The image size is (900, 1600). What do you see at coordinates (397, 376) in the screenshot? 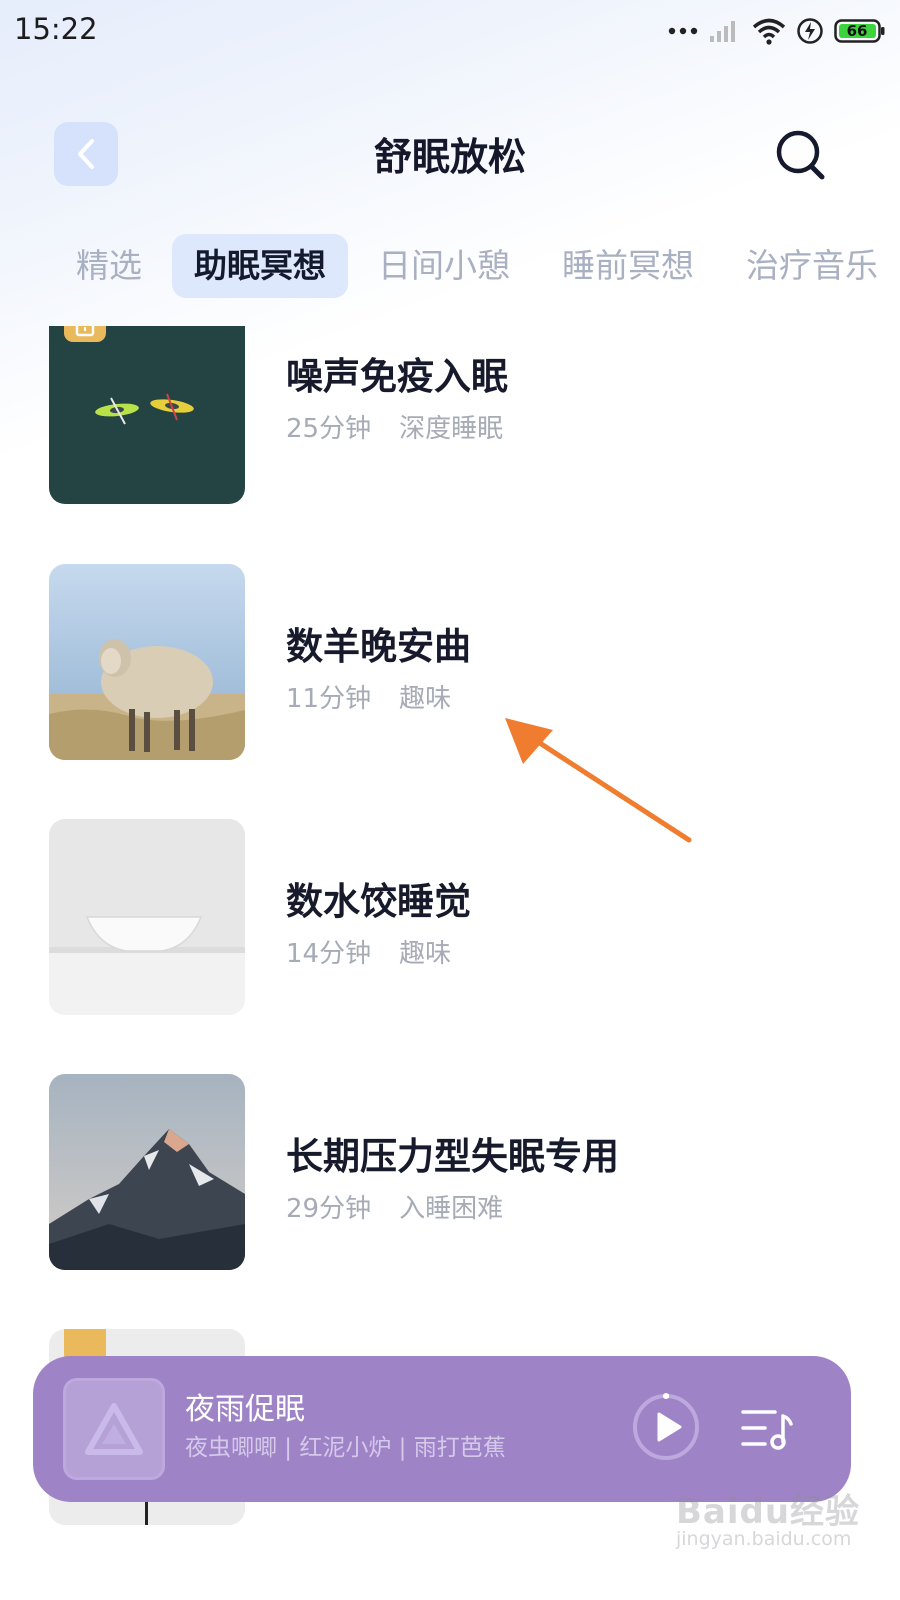
I see `item-title: 噪声免疫入眠` at bounding box center [397, 376].